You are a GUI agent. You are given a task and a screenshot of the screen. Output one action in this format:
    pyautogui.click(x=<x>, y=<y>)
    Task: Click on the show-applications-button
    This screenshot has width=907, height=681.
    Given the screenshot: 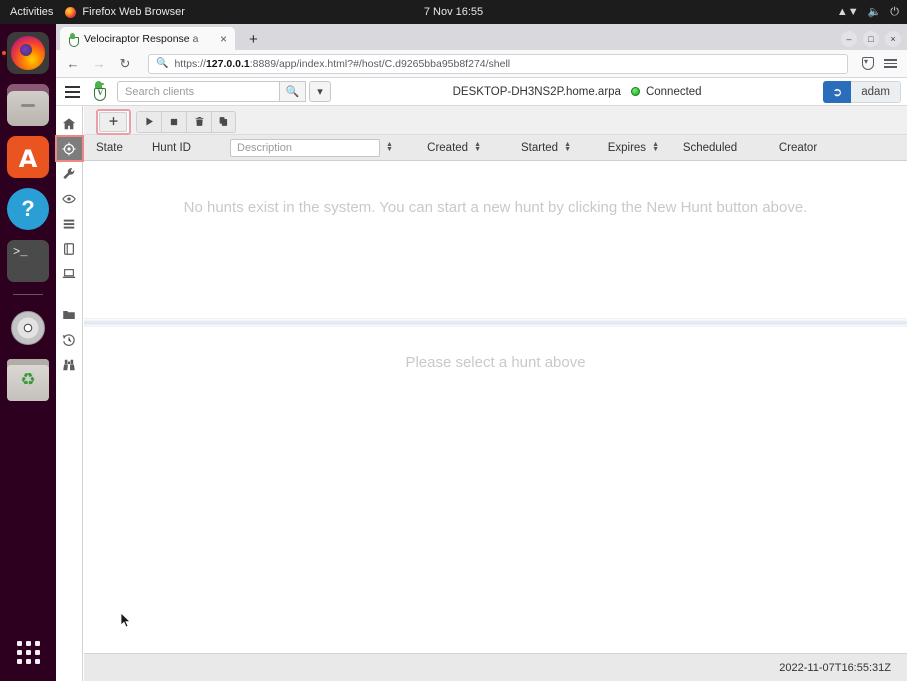 What is the action you would take?
    pyautogui.click(x=28, y=652)
    